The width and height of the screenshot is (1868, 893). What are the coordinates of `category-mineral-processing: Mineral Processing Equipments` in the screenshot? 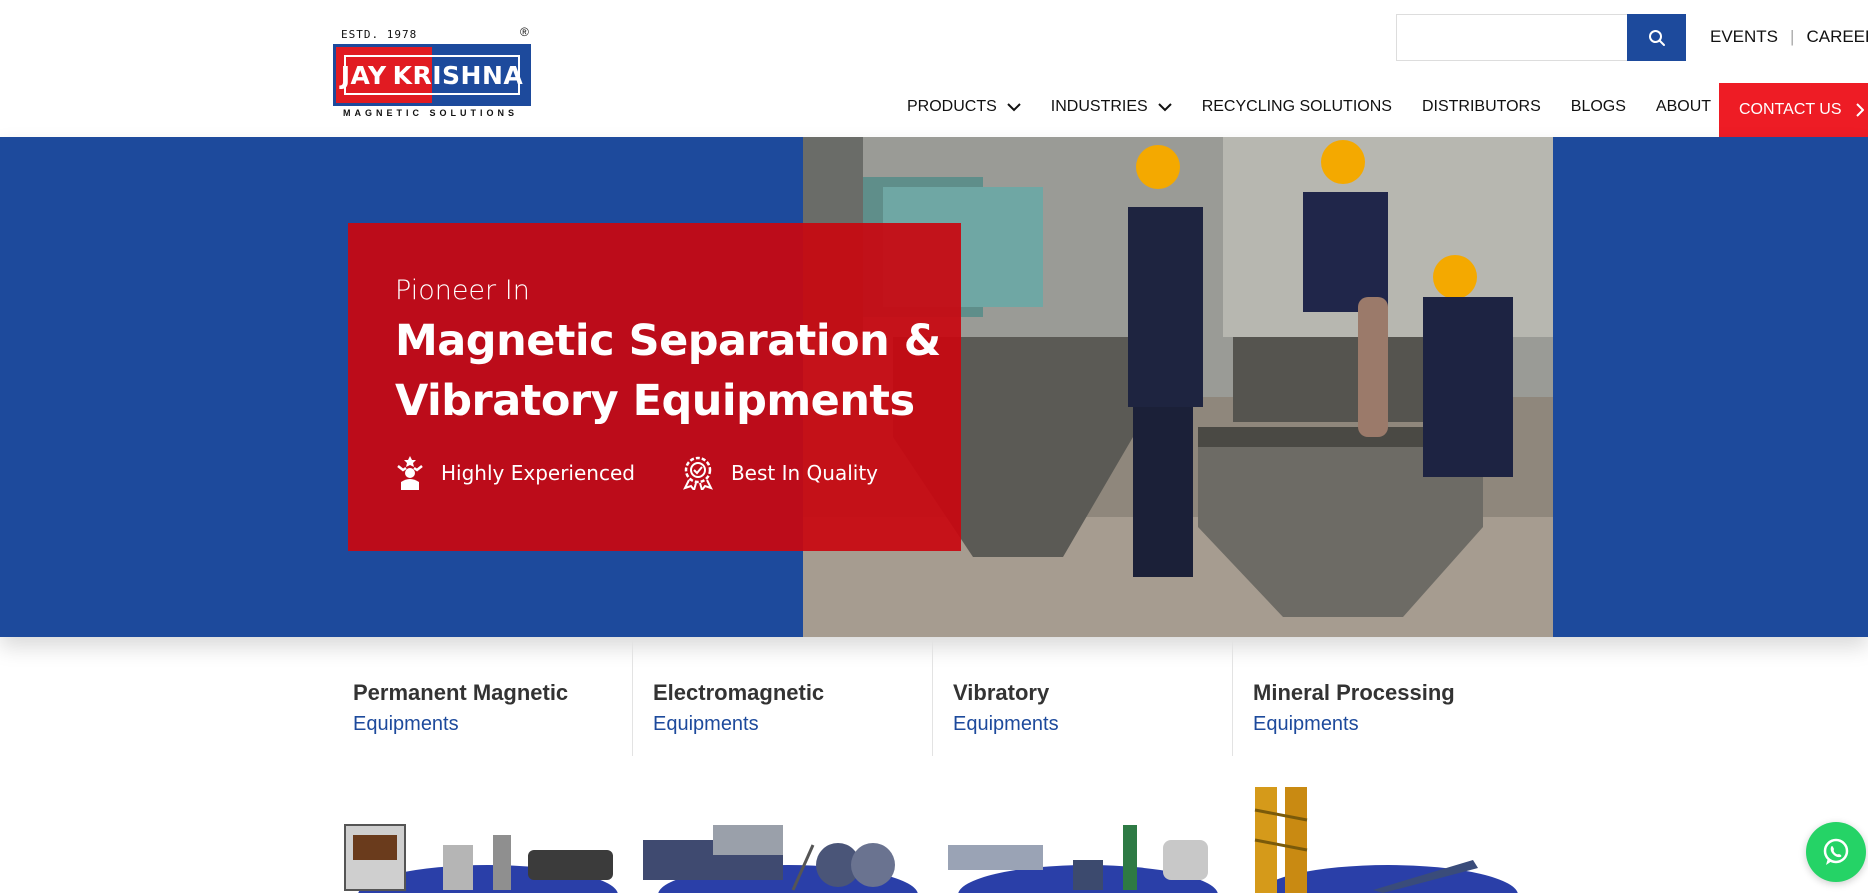 It's located at (1383, 698).